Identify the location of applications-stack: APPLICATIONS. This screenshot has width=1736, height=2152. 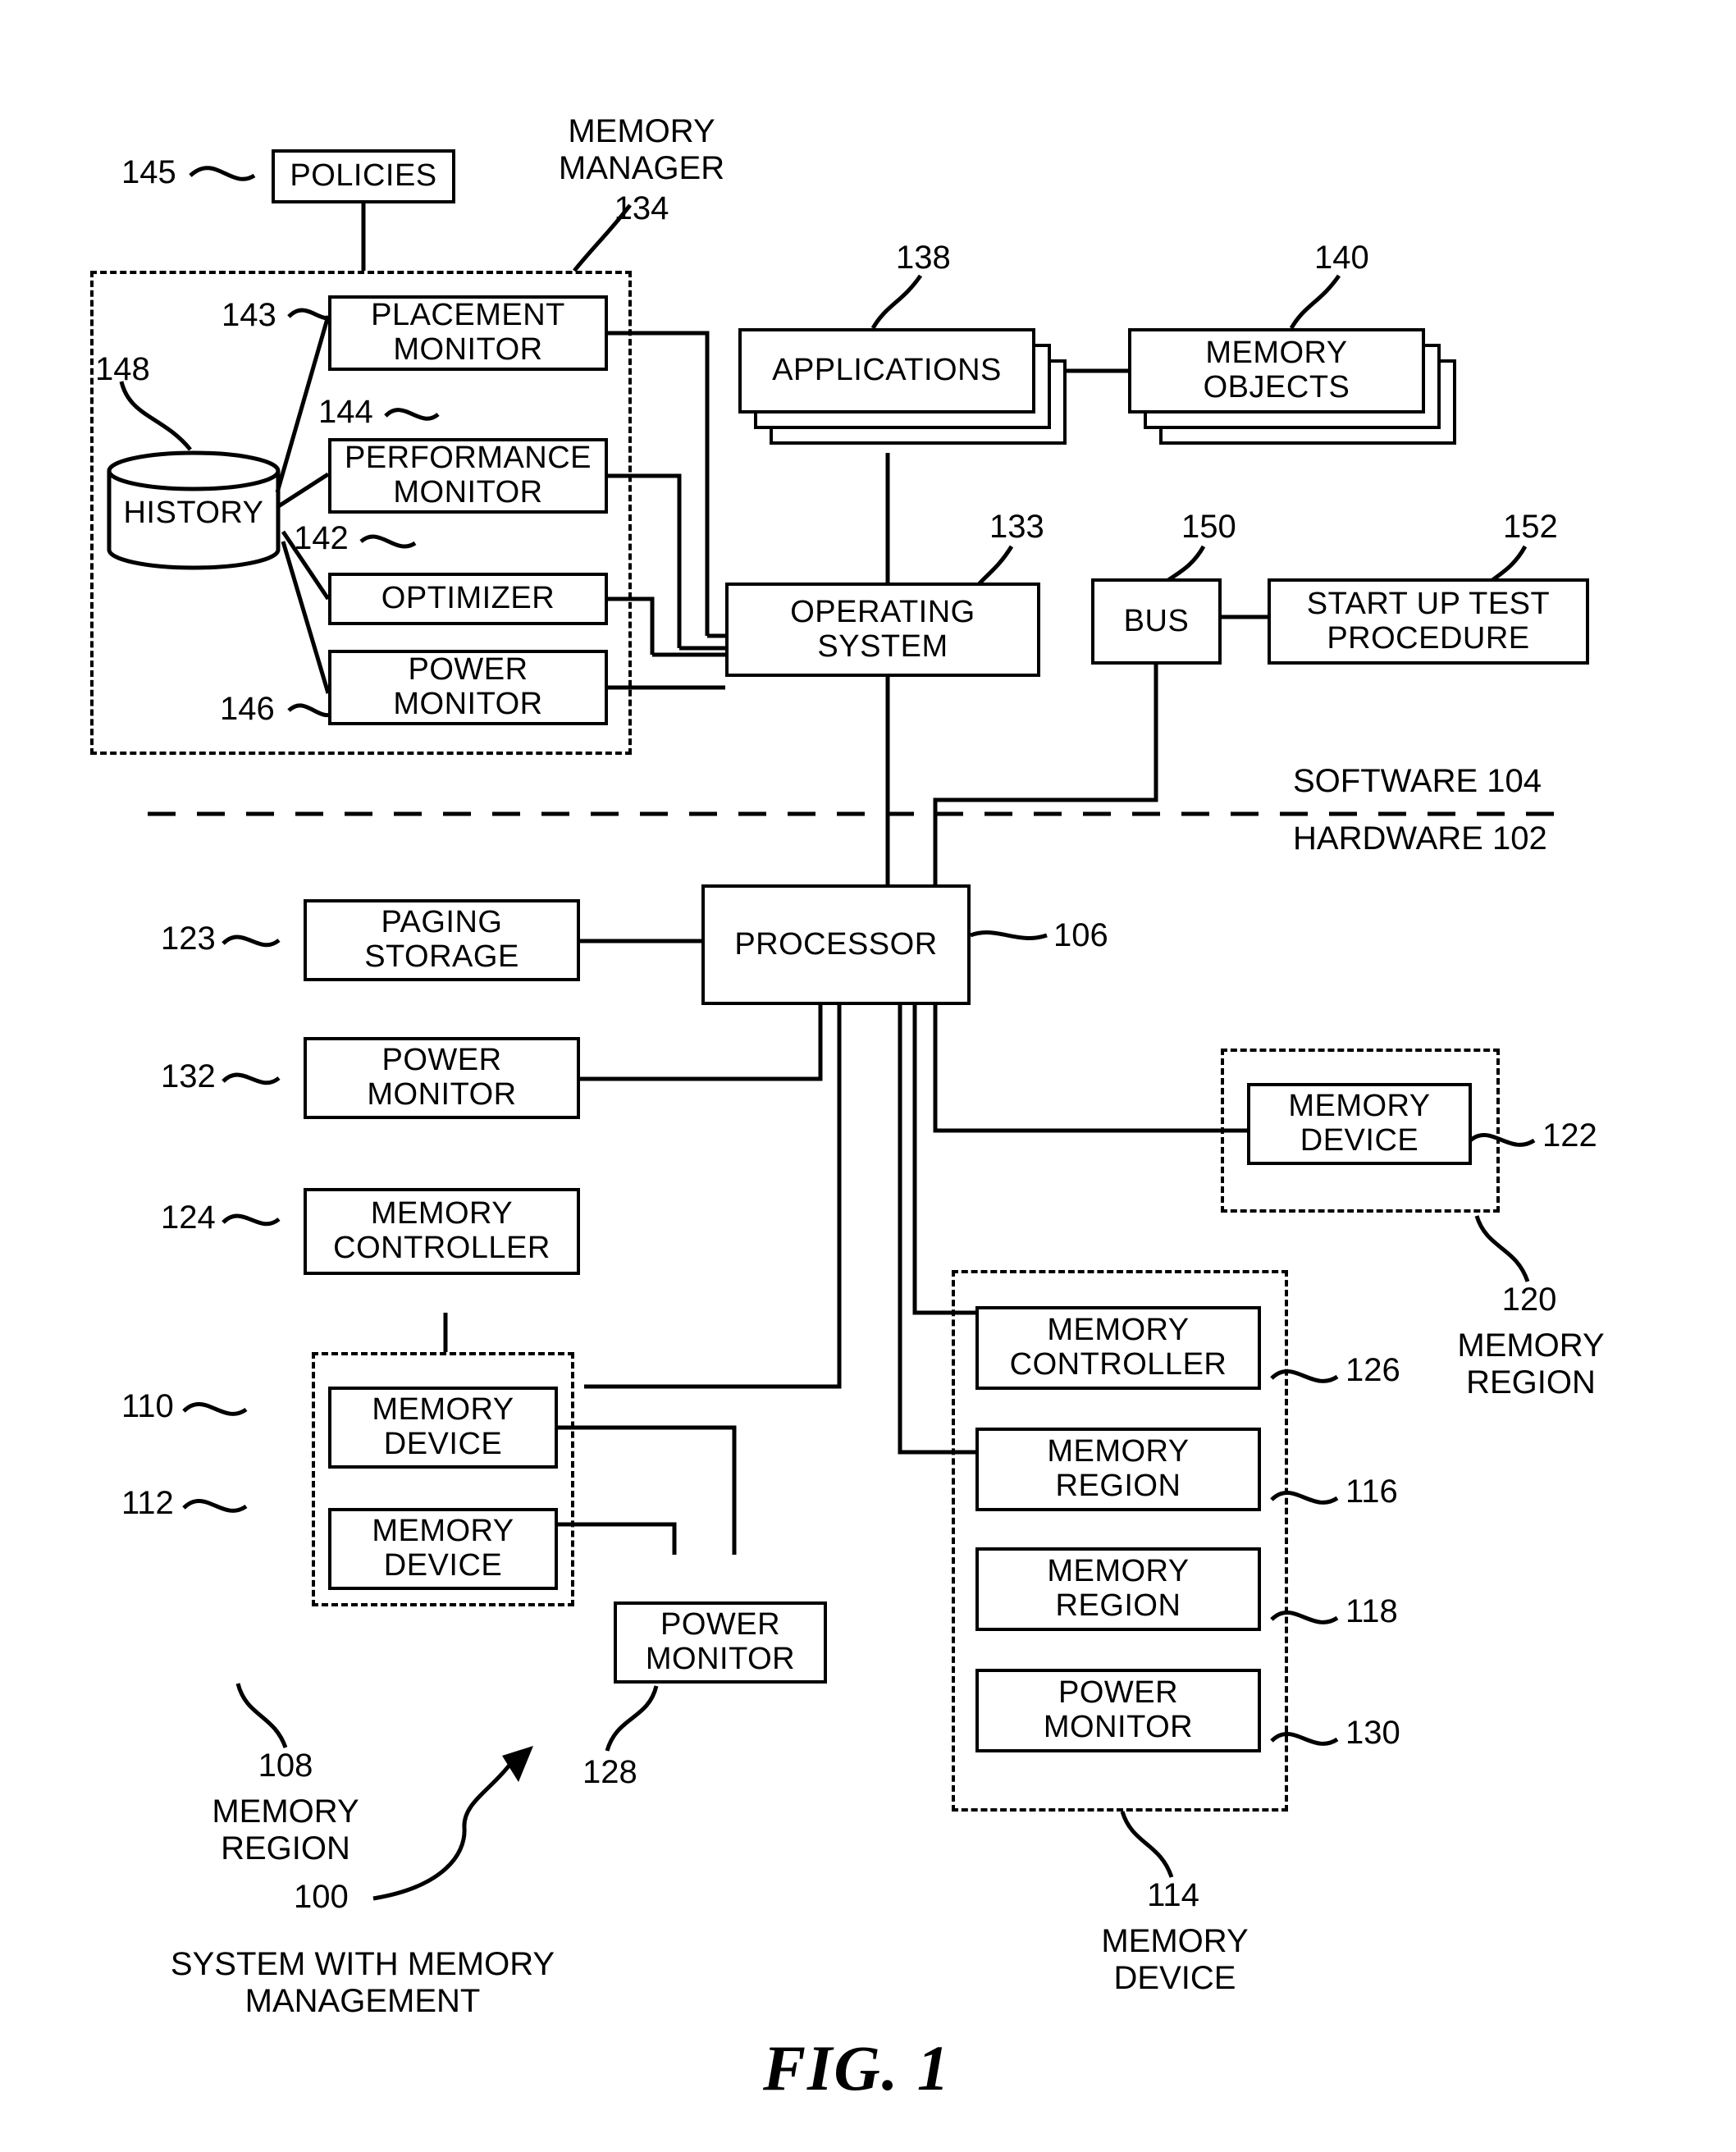
(902, 393).